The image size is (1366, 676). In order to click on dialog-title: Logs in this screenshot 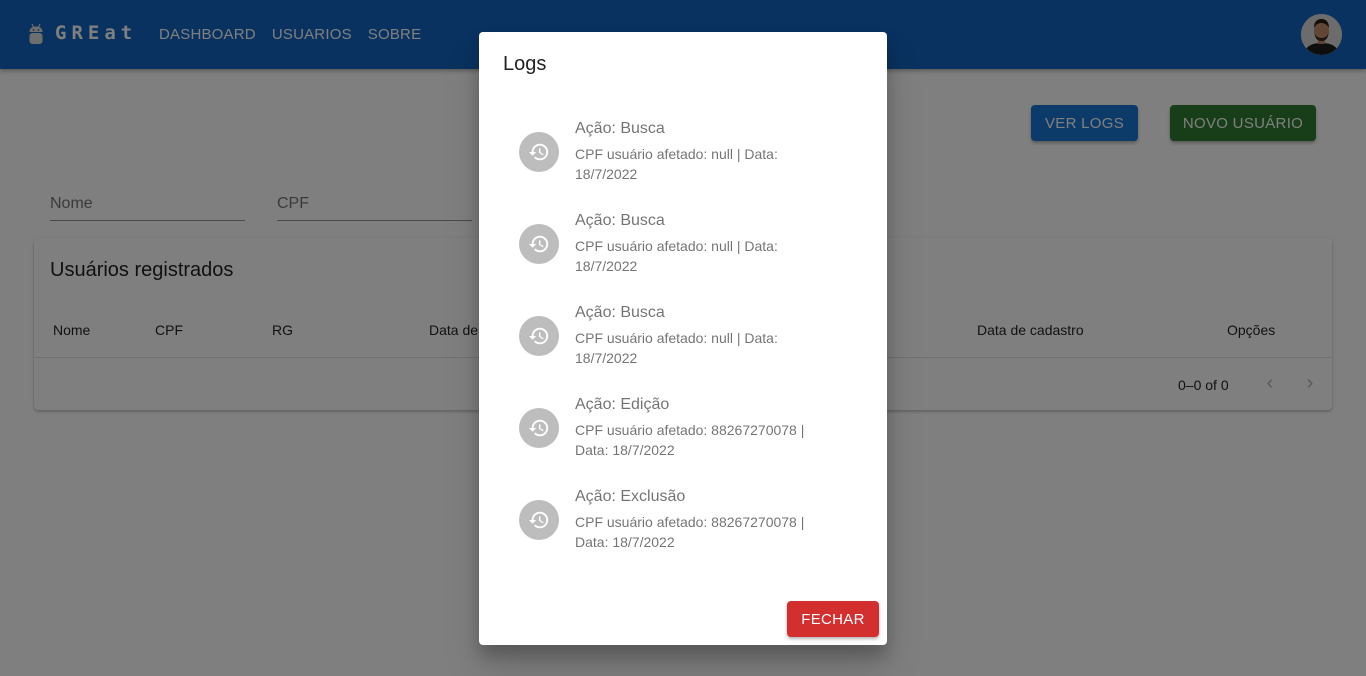, I will do `click(525, 64)`.